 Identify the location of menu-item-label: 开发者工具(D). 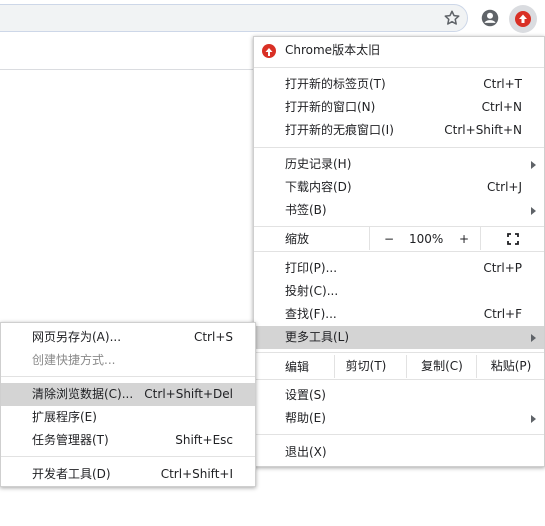
(71, 474).